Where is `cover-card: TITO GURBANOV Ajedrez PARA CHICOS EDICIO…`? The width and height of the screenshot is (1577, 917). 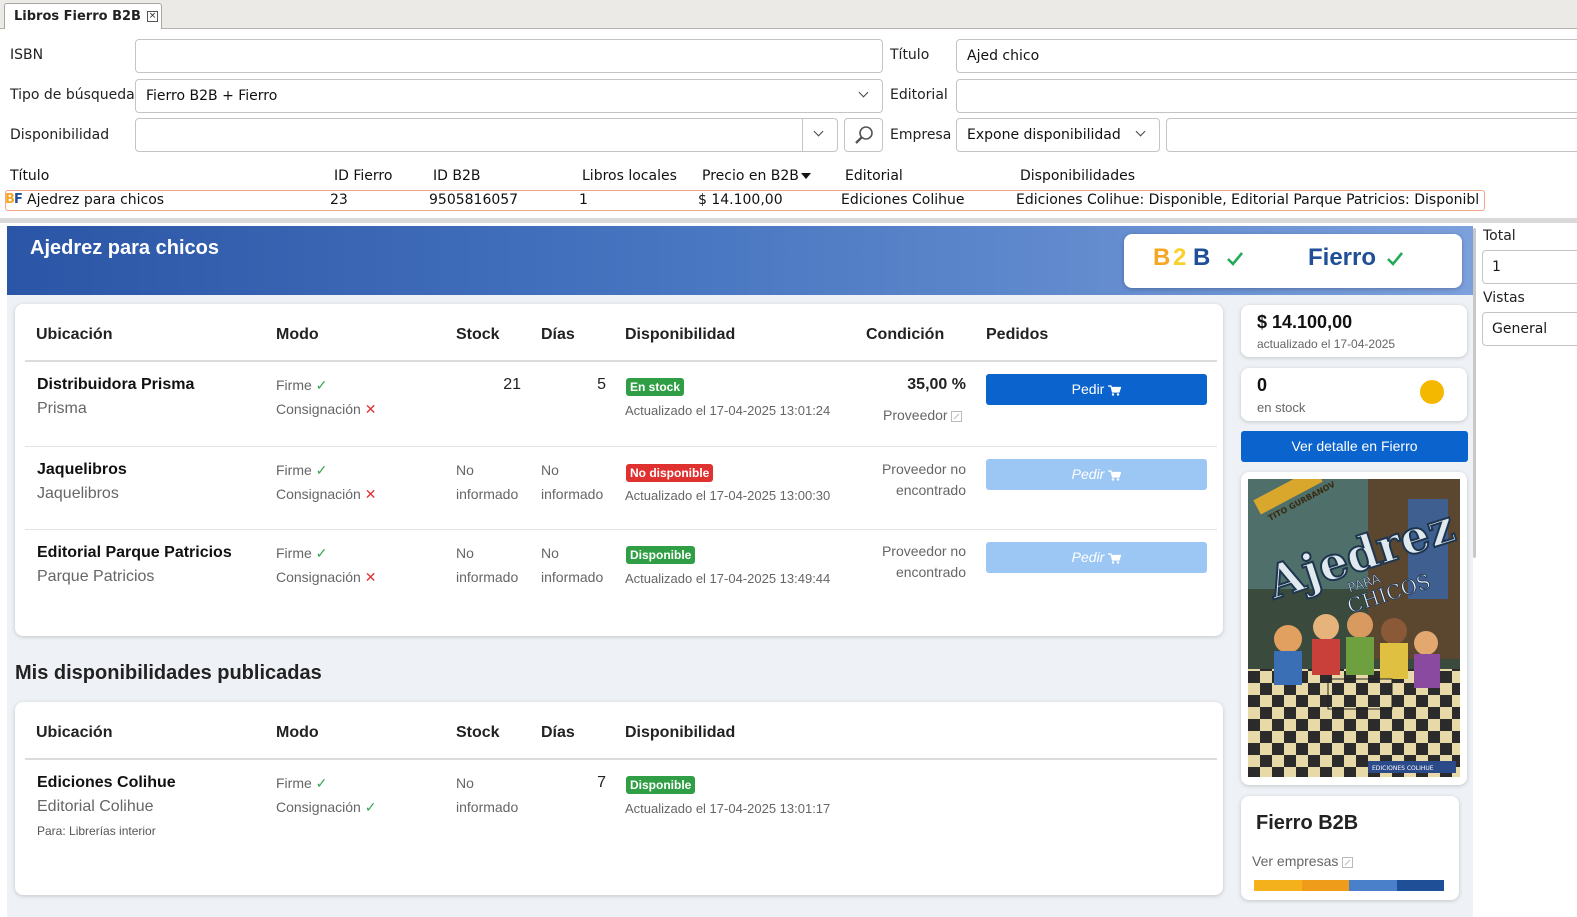
cover-card: TITO GURBANOV Ajedrez PARA CHICOS EDICIO… is located at coordinates (1354, 628).